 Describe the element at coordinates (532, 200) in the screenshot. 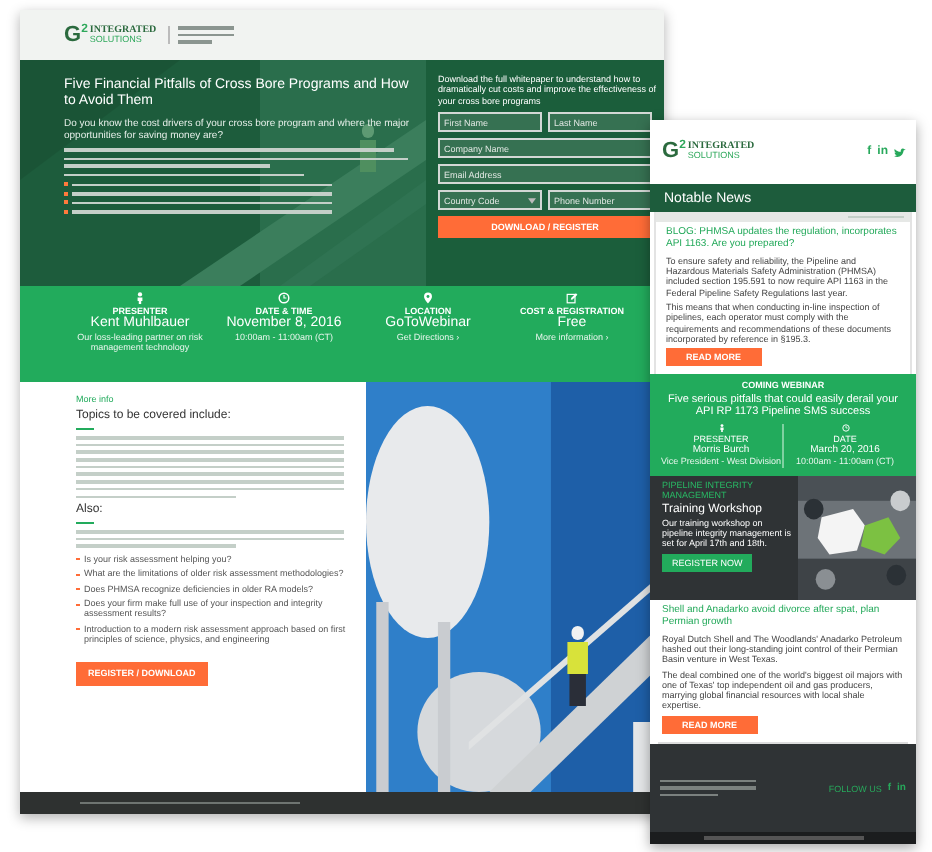

I see `caret-icon` at that location.